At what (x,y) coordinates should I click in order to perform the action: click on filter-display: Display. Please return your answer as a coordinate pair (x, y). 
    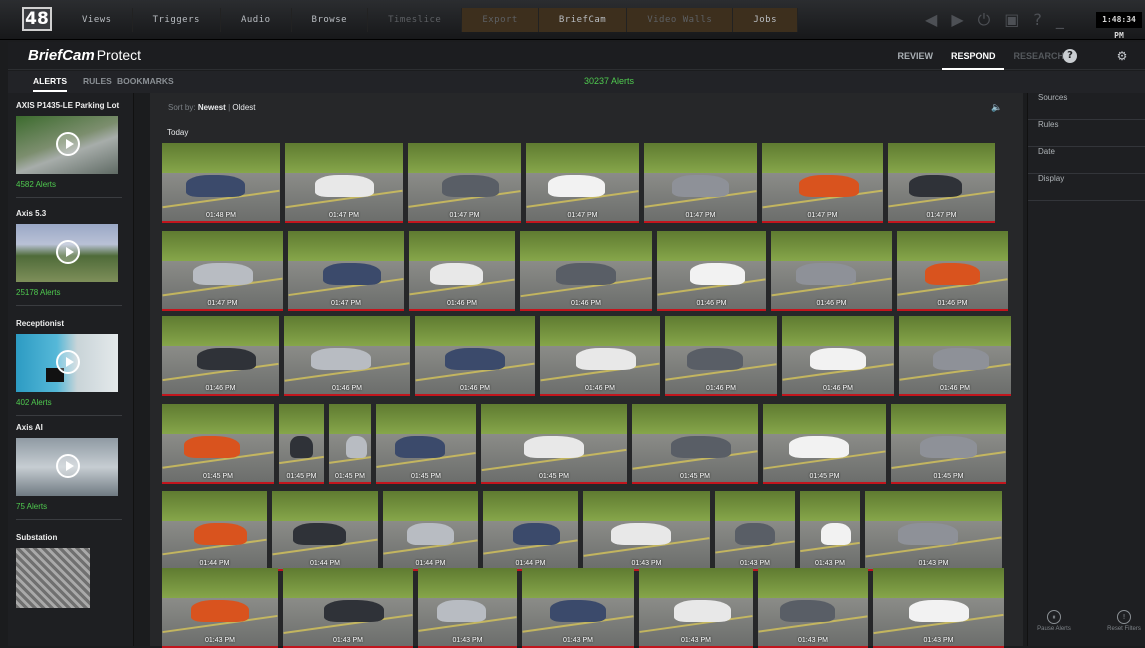
    Looking at the image, I should click on (1086, 187).